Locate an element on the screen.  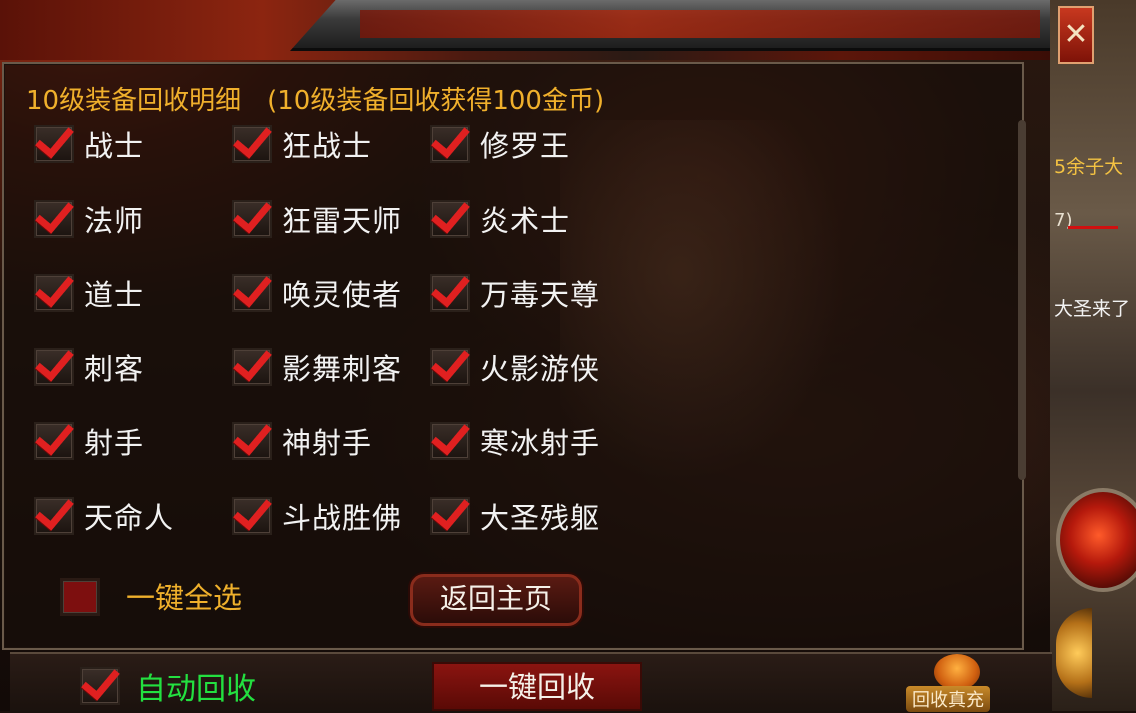
class-checkbox-item: 唤灵使者 is located at coordinates (317, 293).